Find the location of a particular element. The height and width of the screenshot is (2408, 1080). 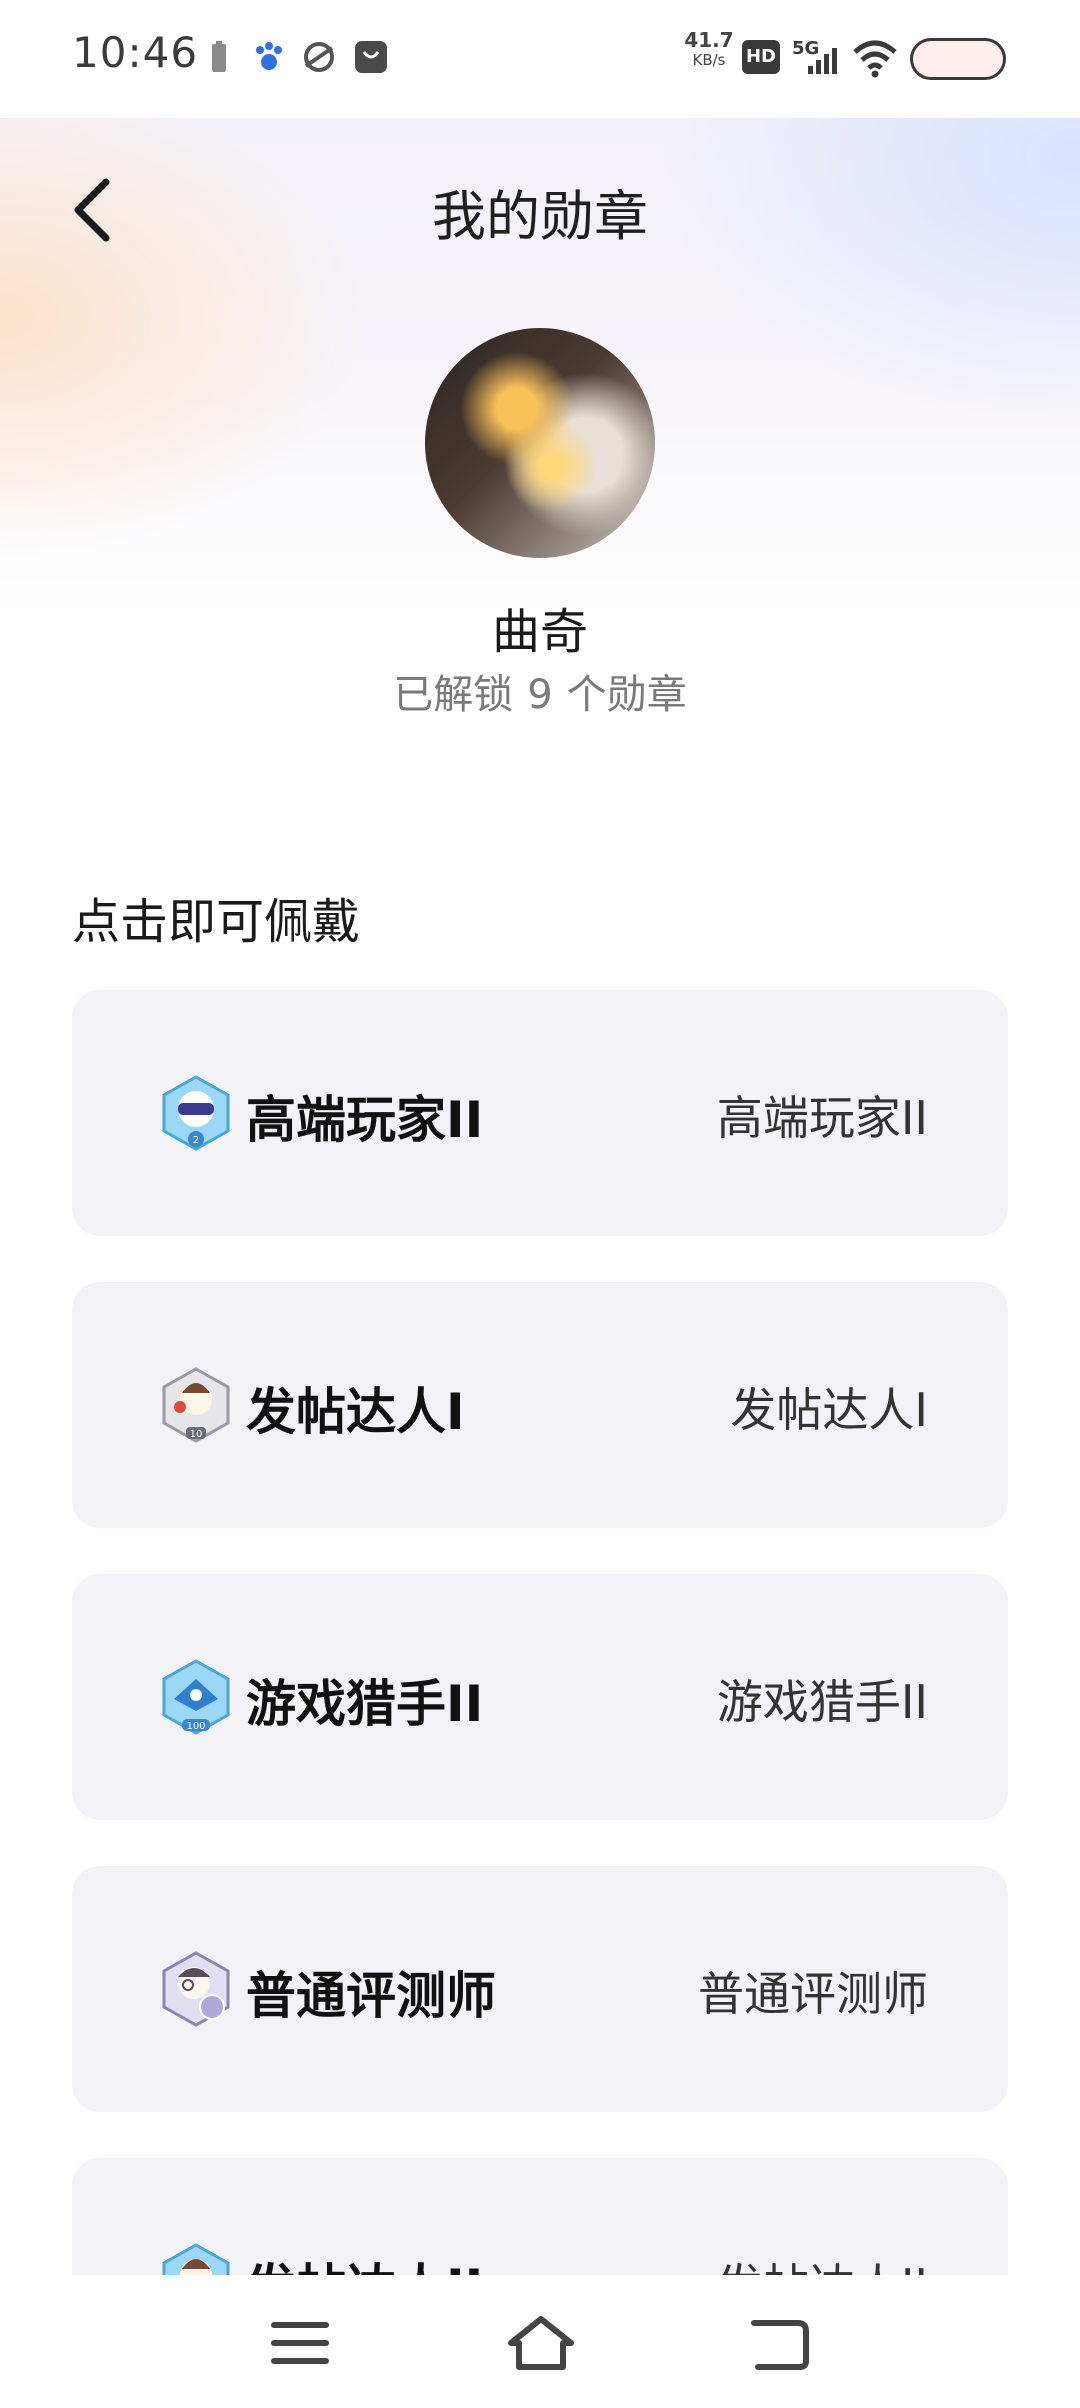

wifi-icon is located at coordinates (875, 59).